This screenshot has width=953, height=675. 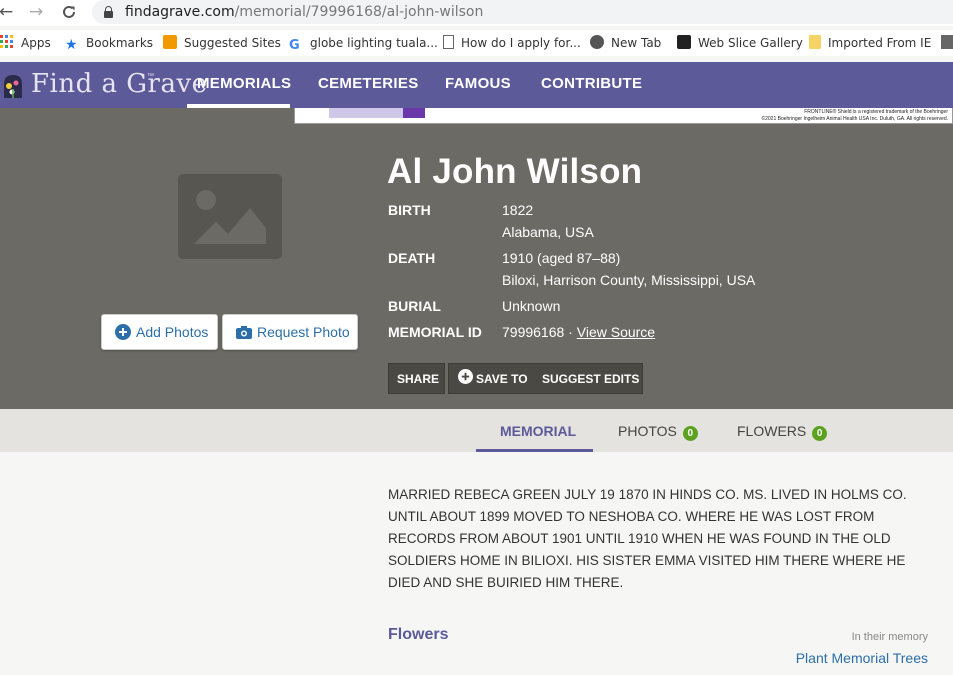 I want to click on bookmark-label: Suggested Sites, so click(x=232, y=43).